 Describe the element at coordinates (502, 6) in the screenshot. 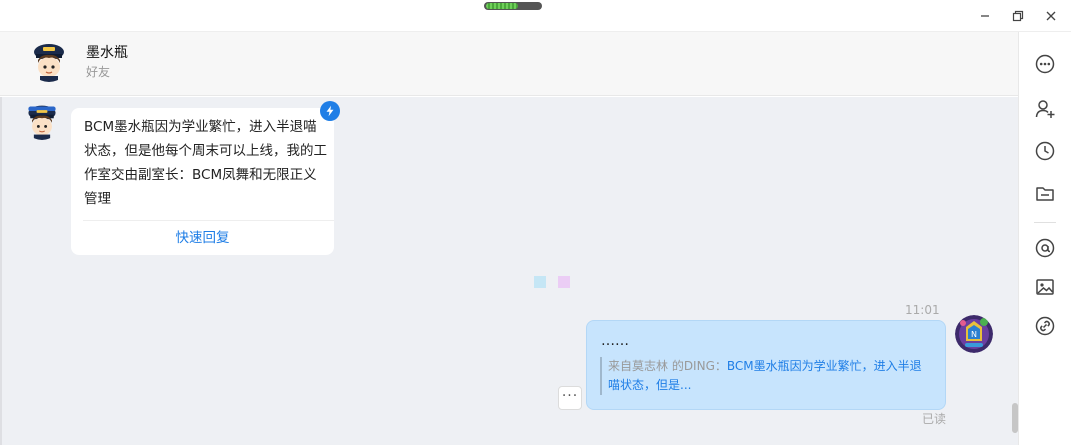

I see `loading-fill` at that location.